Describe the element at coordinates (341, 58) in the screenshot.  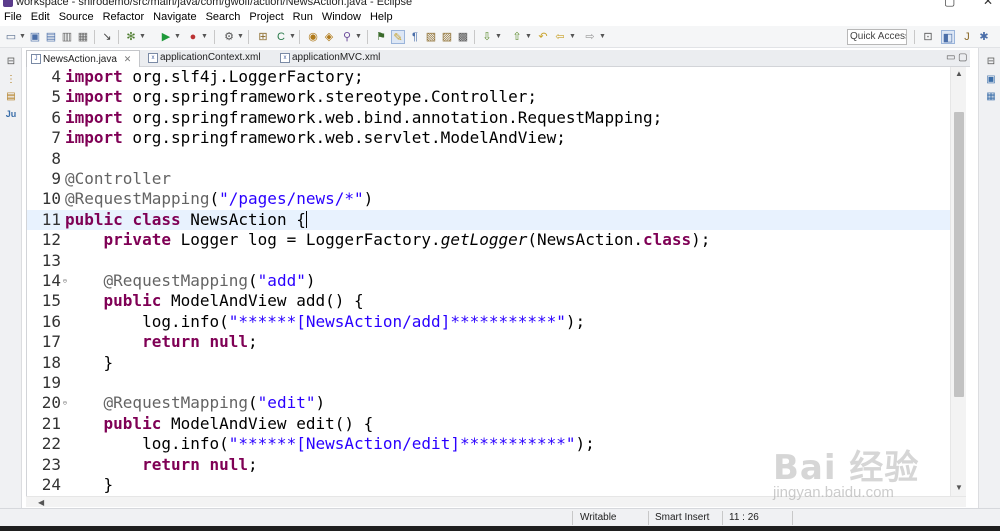
I see `tab-applicationmvc-xml: x applicationMVC.xml` at that location.